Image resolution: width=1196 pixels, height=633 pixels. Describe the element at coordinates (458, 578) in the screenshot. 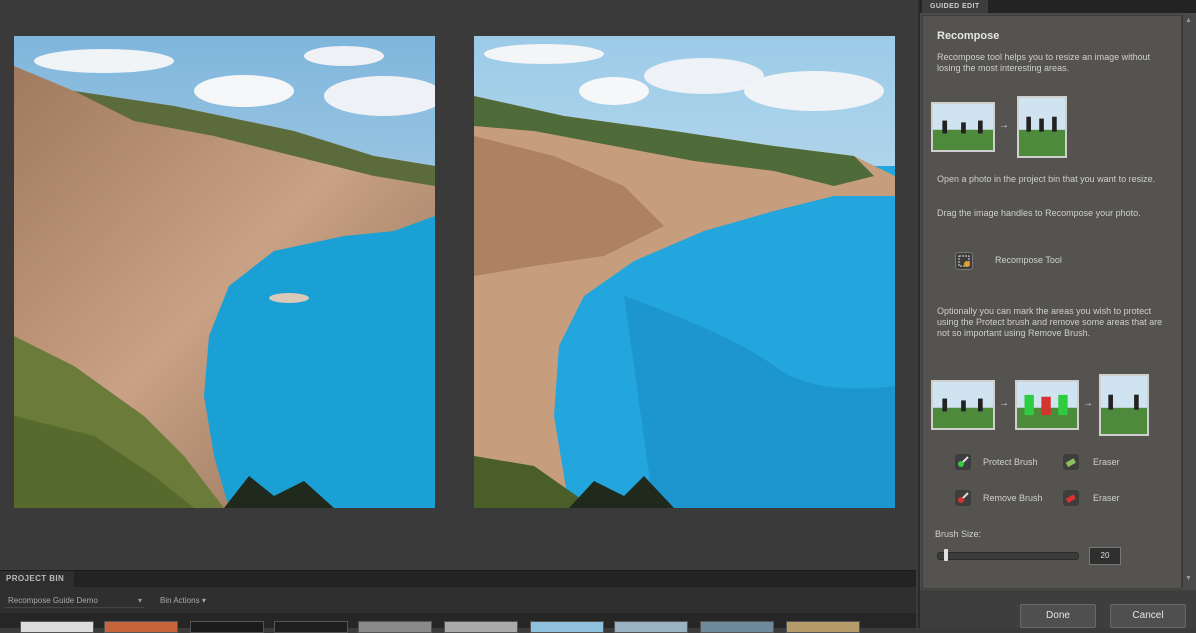

I see `project-bin-header: PROJECT BIN` at that location.